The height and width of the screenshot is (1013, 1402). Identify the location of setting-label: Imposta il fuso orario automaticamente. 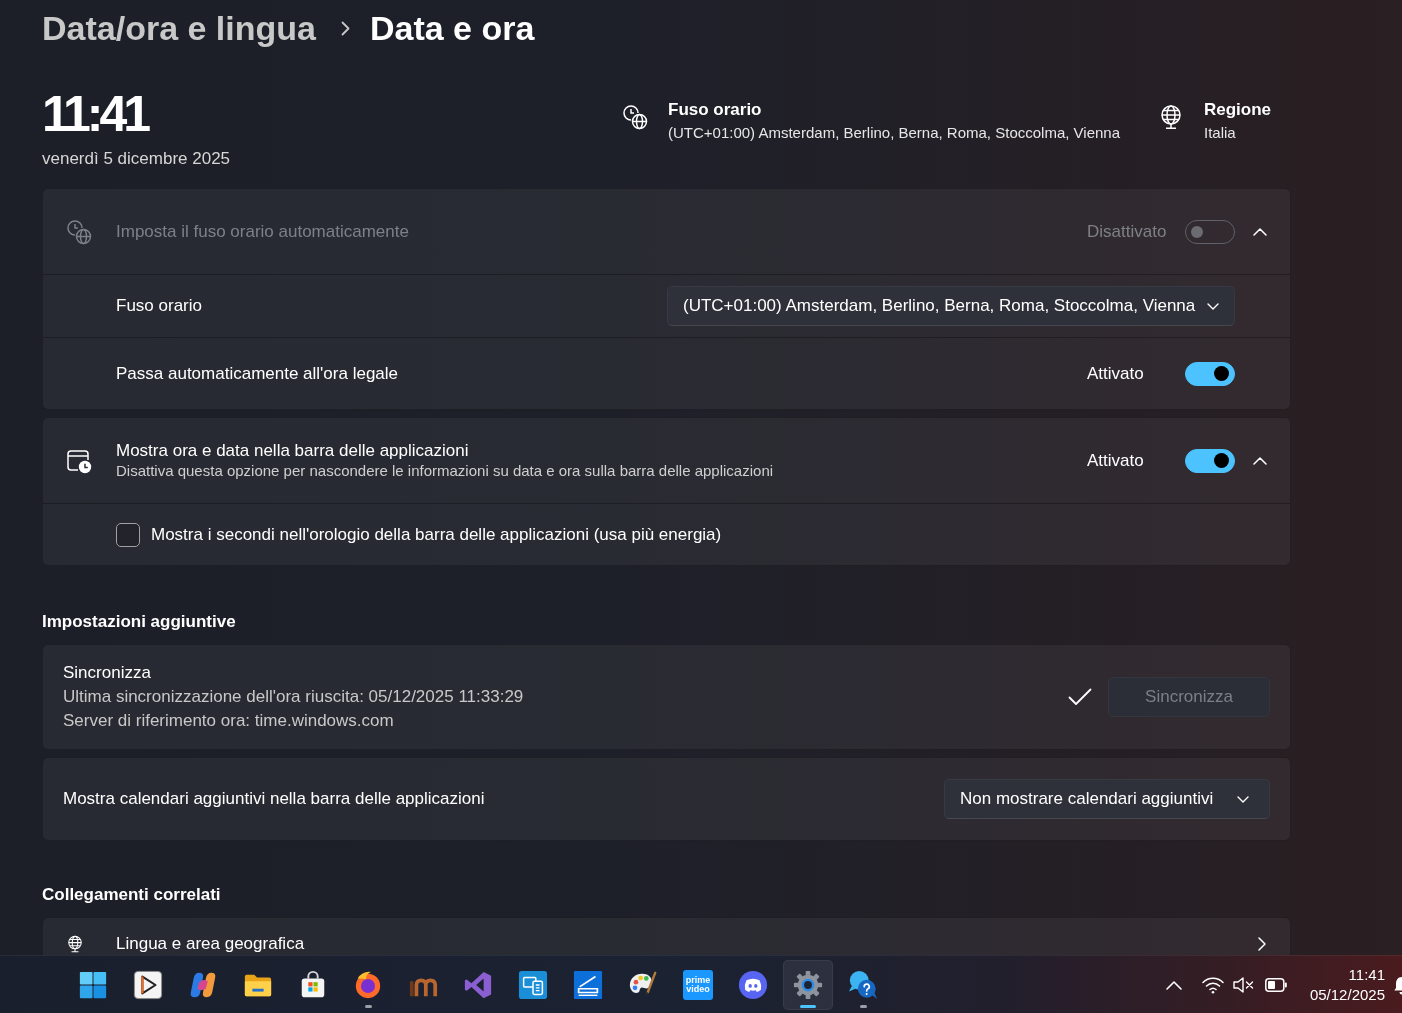
(263, 231).